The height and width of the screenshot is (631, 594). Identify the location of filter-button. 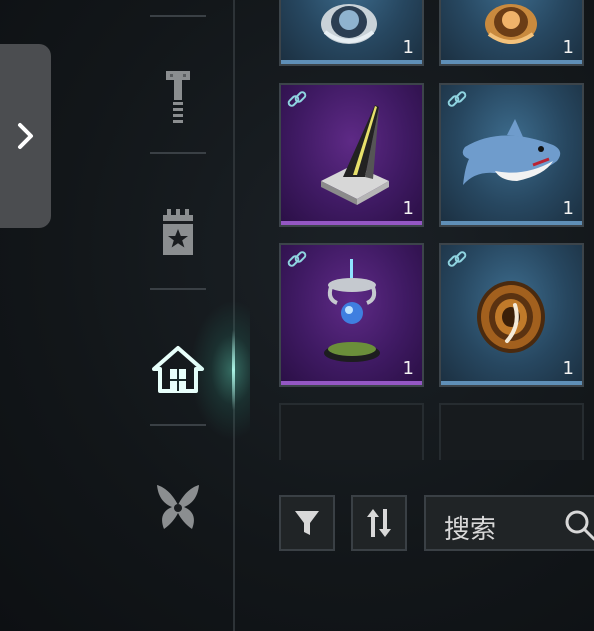
(307, 523).